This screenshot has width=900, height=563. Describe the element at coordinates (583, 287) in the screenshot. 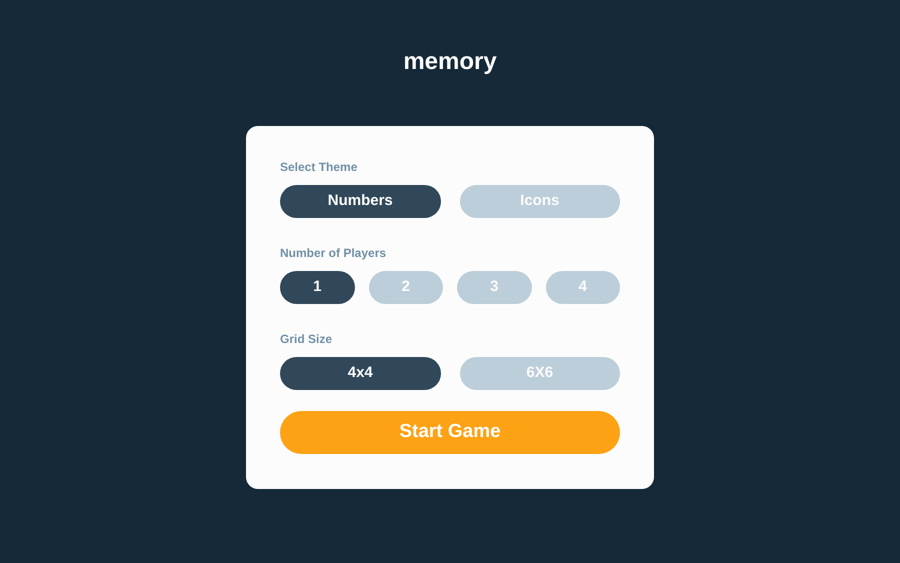

I see `option-button: 4` at that location.